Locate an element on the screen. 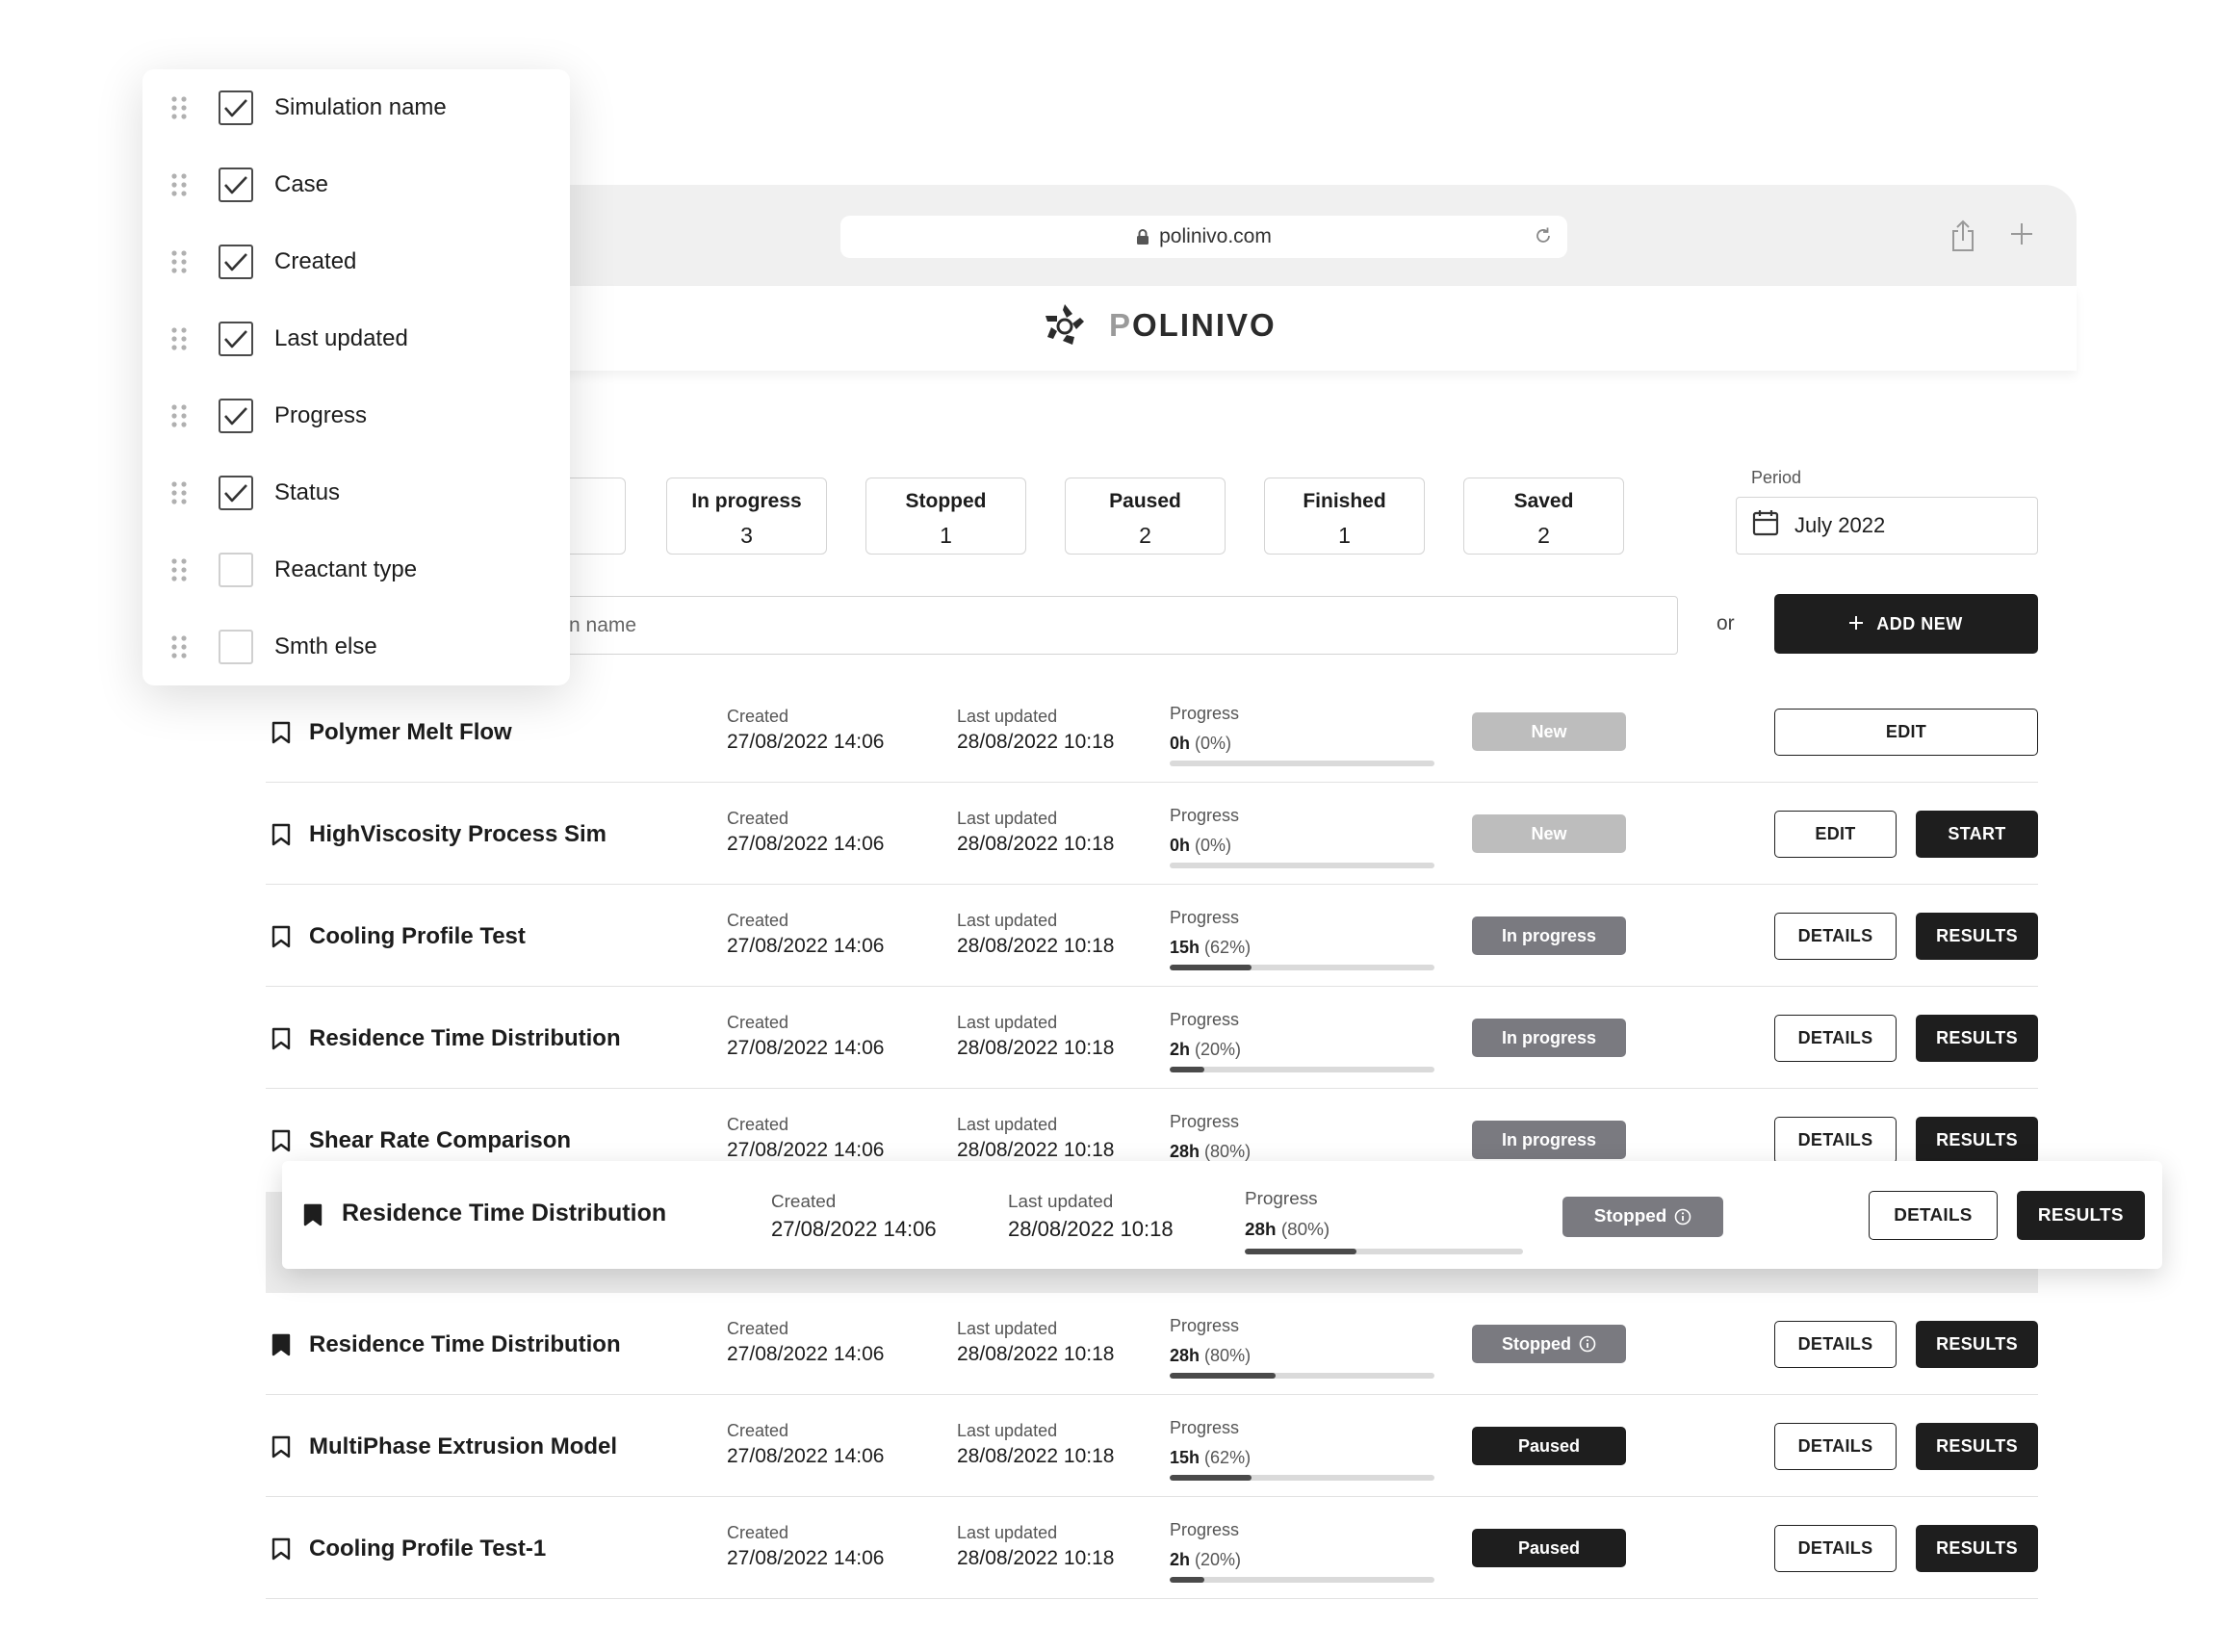 The width and height of the screenshot is (2220, 1652). column-option: Simulation name is located at coordinates (356, 107).